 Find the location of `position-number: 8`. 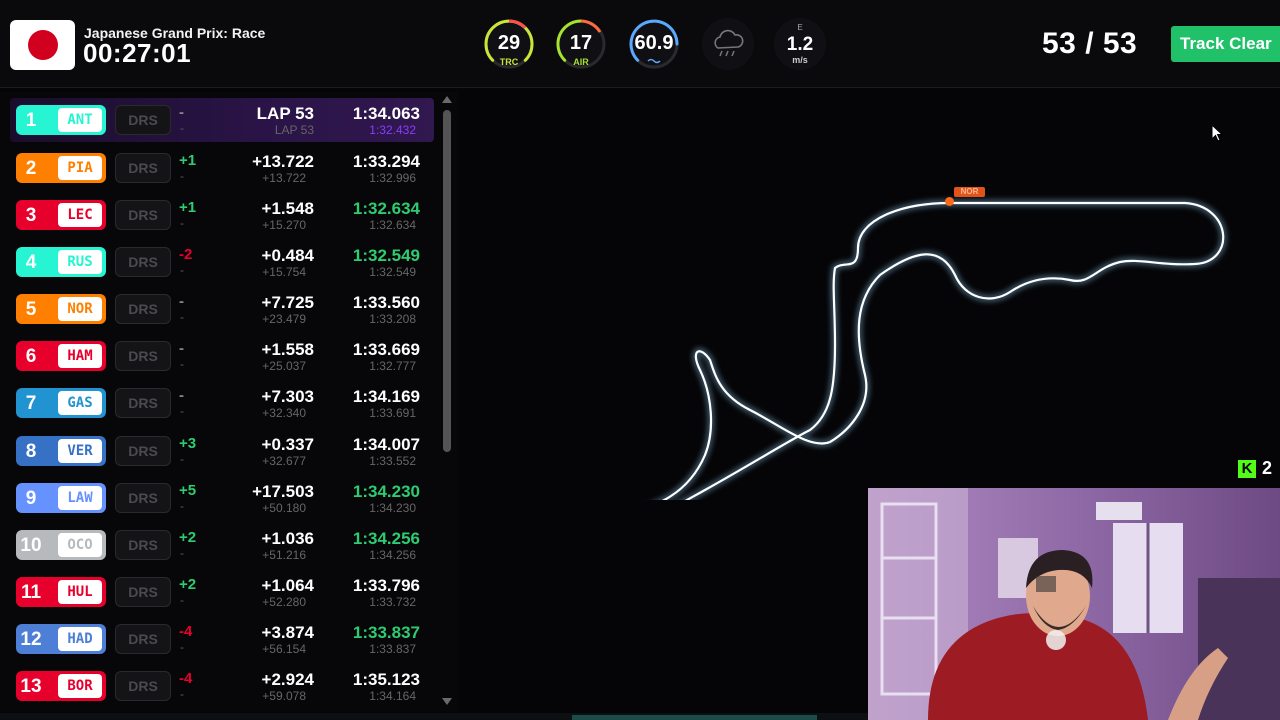

position-number: 8 is located at coordinates (31, 451).